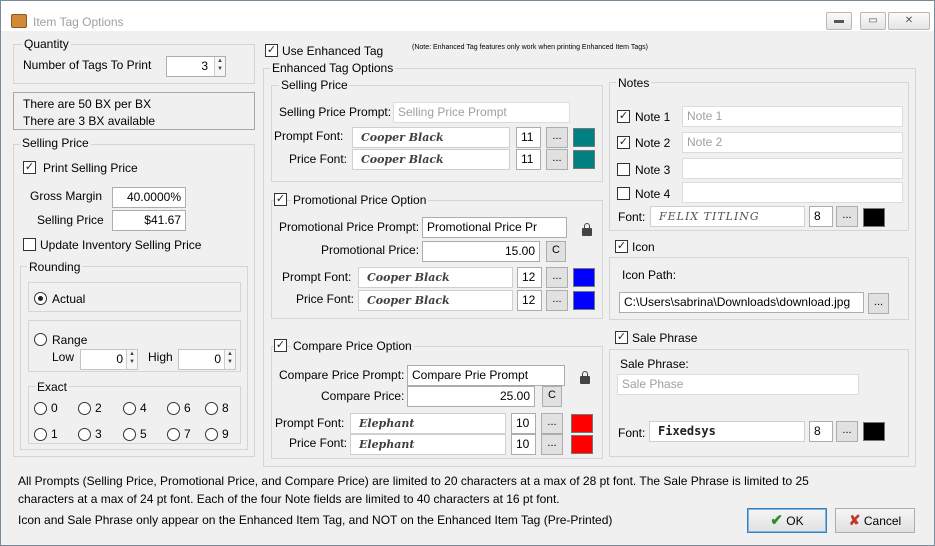  What do you see at coordinates (66, 196) in the screenshot?
I see `gross-margin-label: Gross Margin` at bounding box center [66, 196].